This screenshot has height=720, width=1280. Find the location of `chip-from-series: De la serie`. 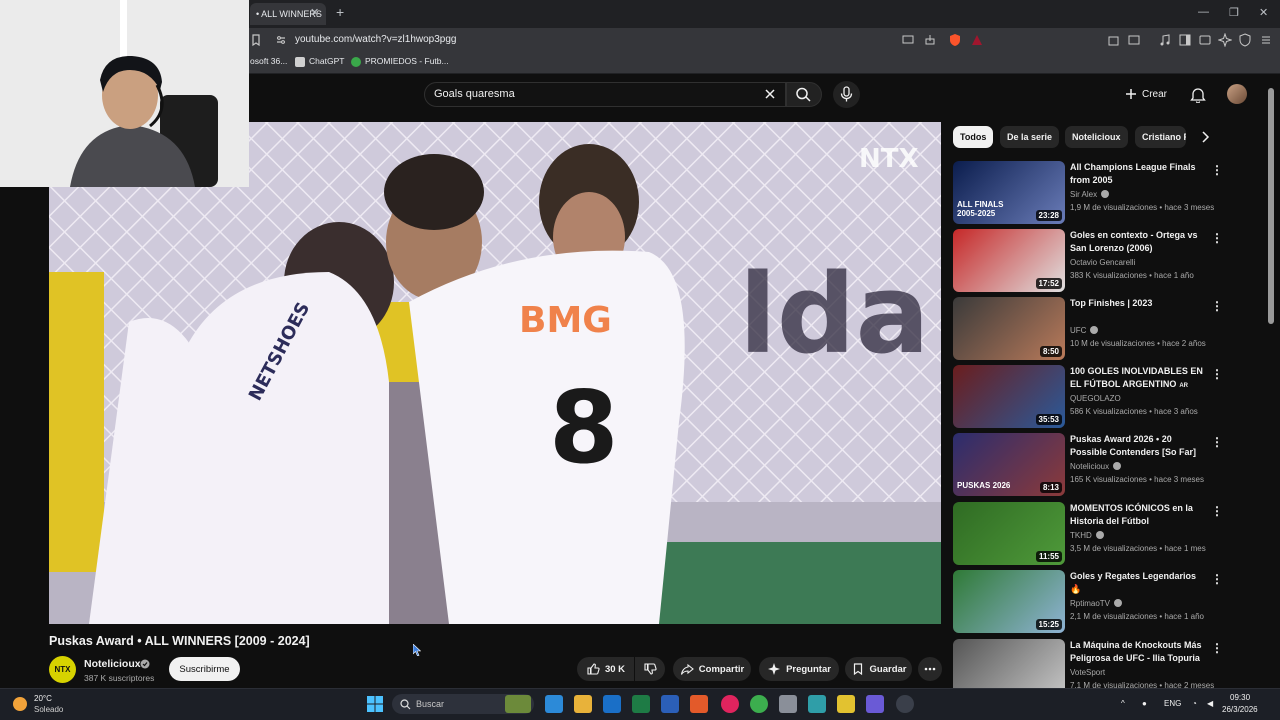

chip-from-series: De la serie is located at coordinates (1029, 137).